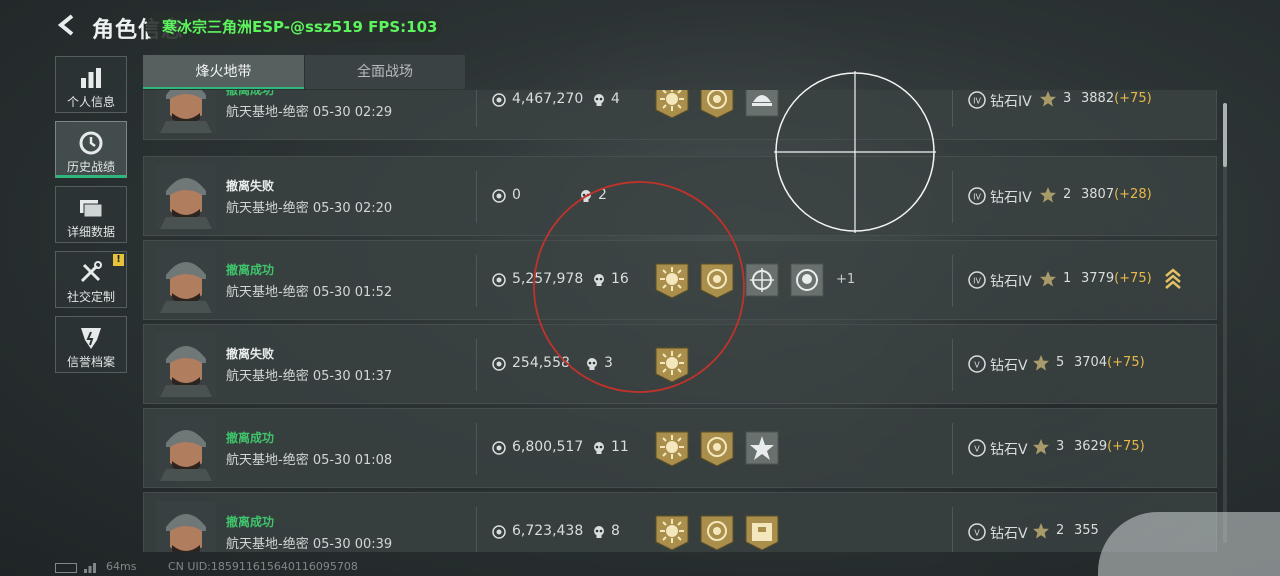 The height and width of the screenshot is (576, 1280). I want to click on rank-score: 3882(+75), so click(1116, 98).